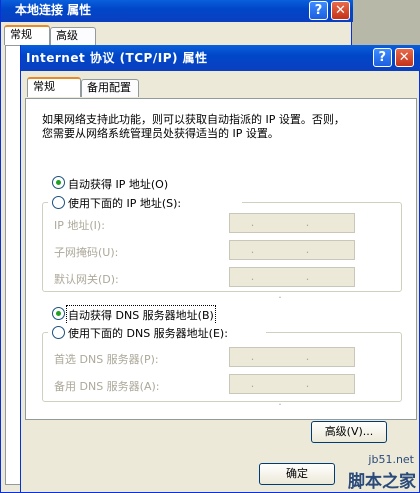 This screenshot has height=493, width=420. Describe the element at coordinates (58, 202) in the screenshot. I see `ip-manual-radio` at that location.